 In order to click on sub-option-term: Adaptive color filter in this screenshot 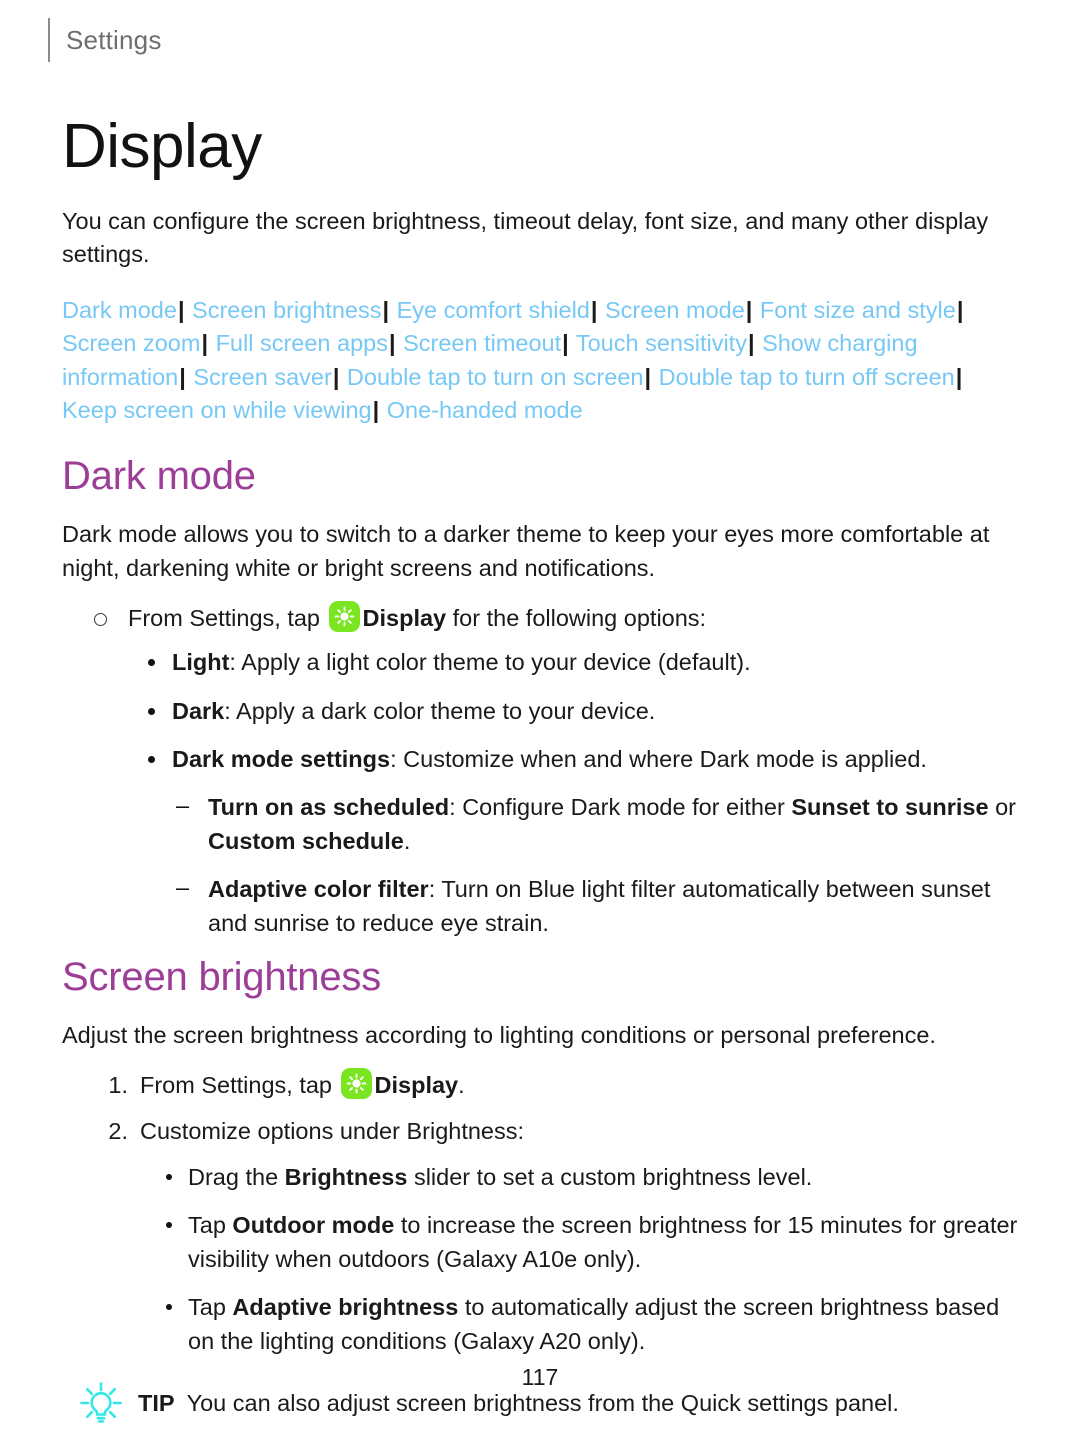, I will do `click(318, 888)`.